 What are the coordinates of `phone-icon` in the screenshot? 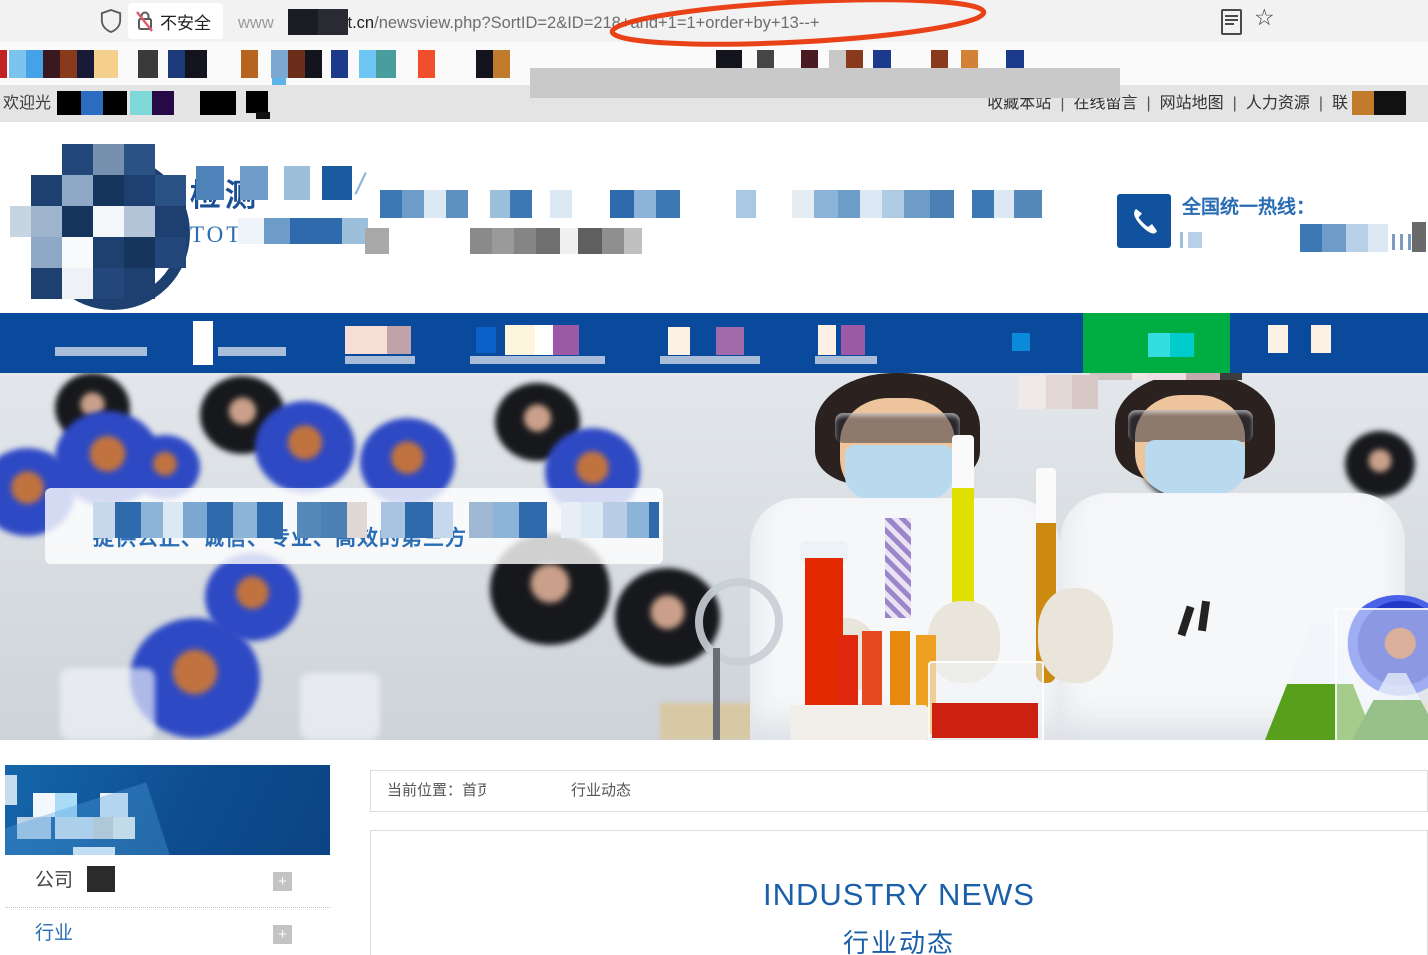 It's located at (1144, 221).